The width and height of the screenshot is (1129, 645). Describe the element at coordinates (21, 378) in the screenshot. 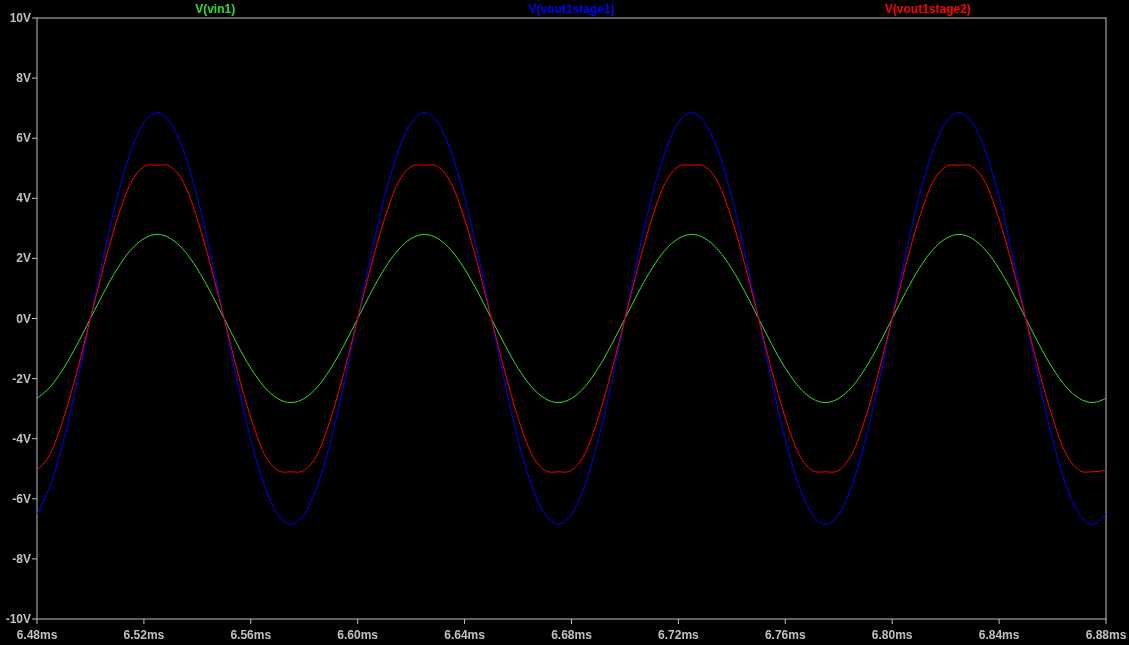

I see `y-tick-label: -2V` at that location.